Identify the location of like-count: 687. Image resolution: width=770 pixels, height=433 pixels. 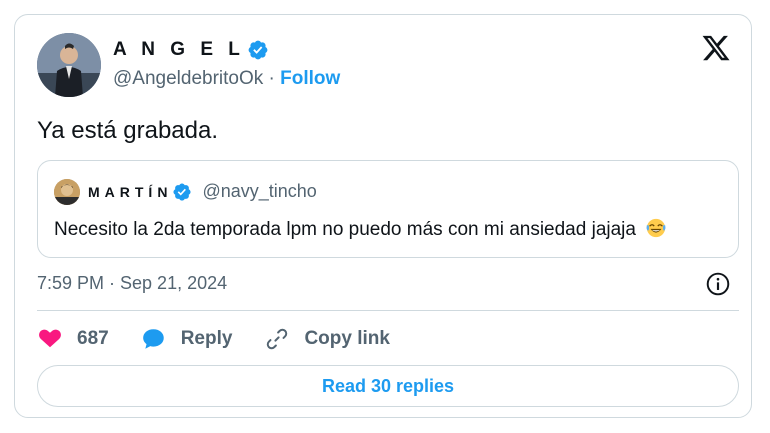
(93, 338).